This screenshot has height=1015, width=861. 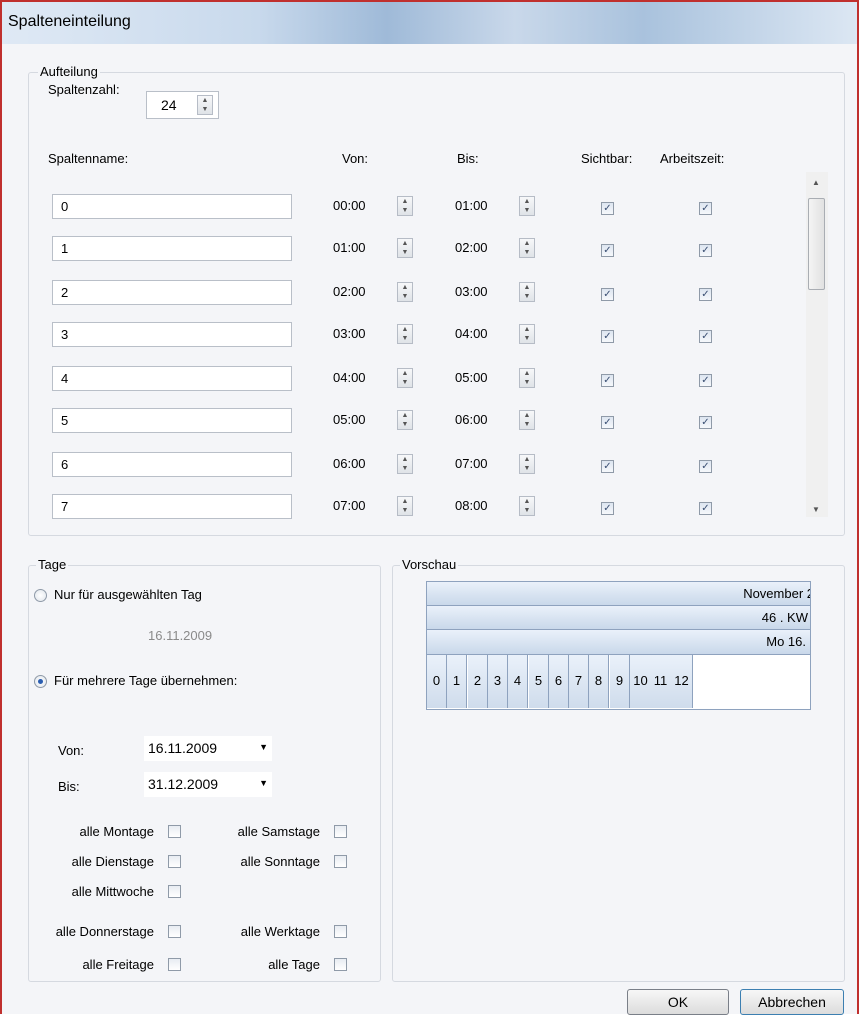 I want to click on bis-time-spinner: 08:00 ▲ ▼, so click(x=499, y=506).